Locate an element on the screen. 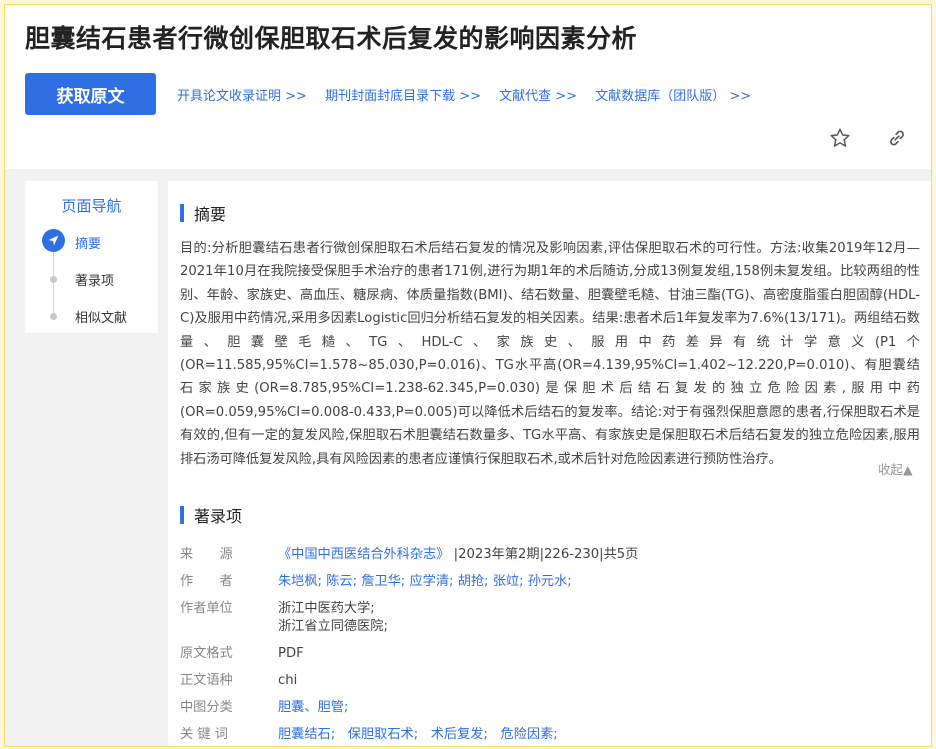 This screenshot has height=749, width=936. record-heading: 著录项 is located at coordinates (211, 515).